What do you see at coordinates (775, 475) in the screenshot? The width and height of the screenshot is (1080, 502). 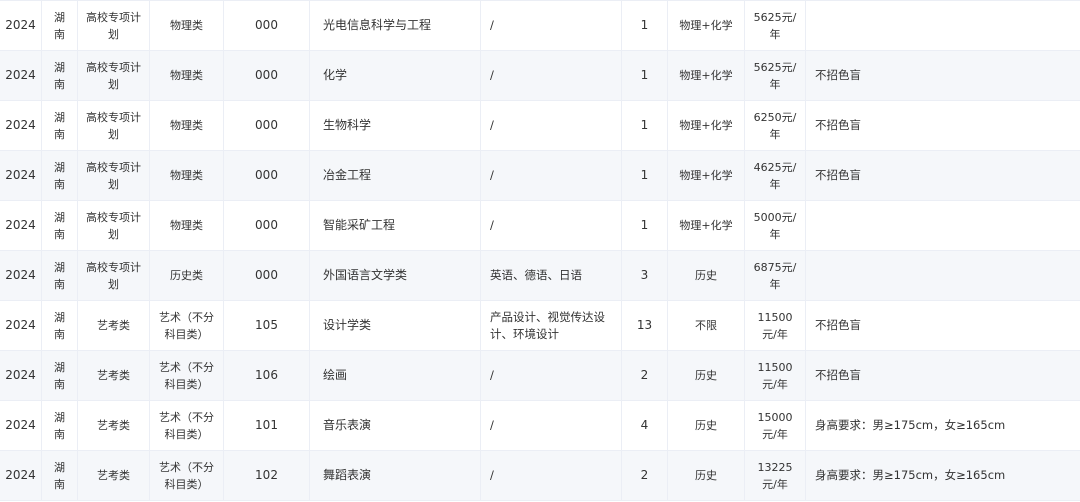 I see `tuition-cell: 13225元/年` at bounding box center [775, 475].